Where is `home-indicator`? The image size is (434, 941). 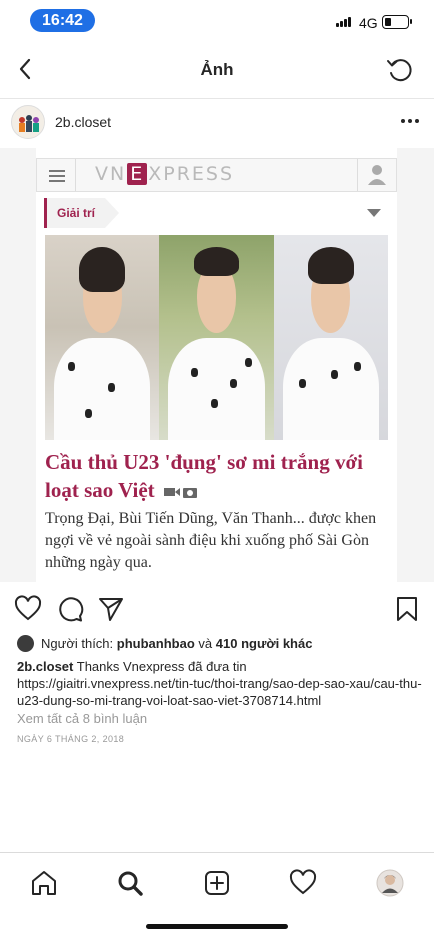 home-indicator is located at coordinates (217, 926).